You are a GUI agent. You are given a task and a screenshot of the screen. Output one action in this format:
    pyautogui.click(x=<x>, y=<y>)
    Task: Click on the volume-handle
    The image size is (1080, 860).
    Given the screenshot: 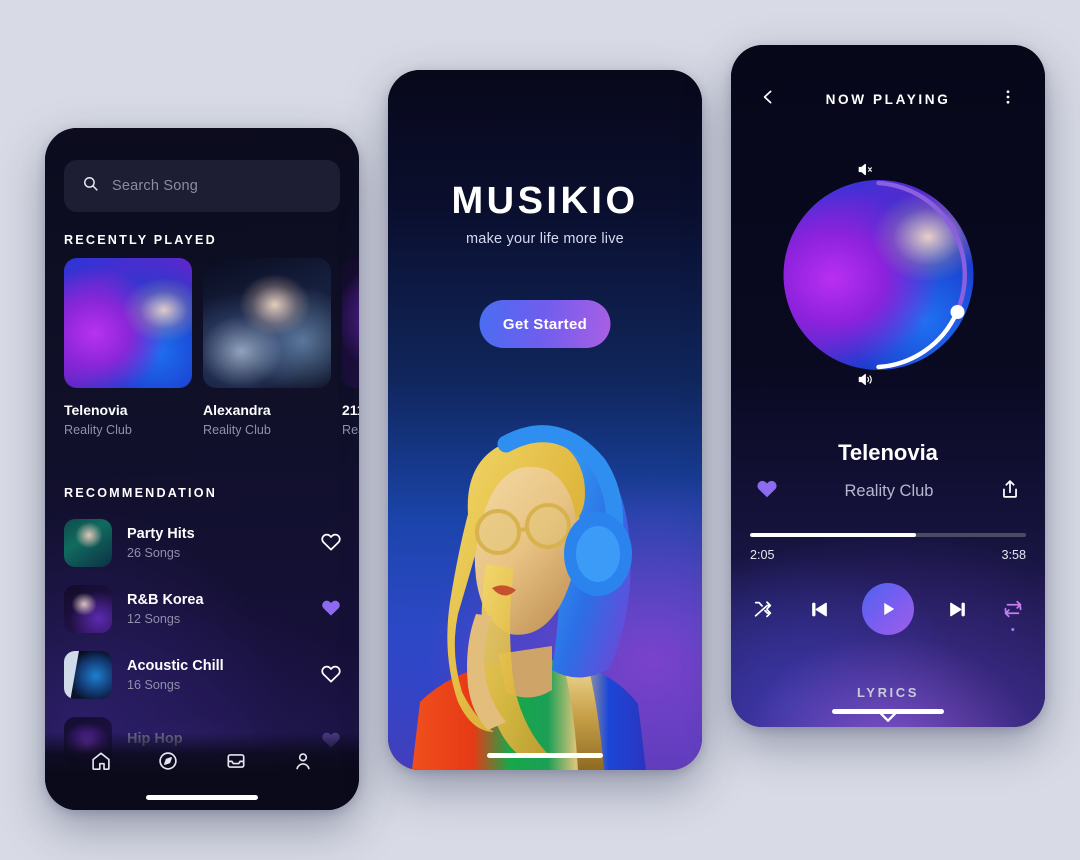 What is the action you would take?
    pyautogui.click(x=957, y=312)
    